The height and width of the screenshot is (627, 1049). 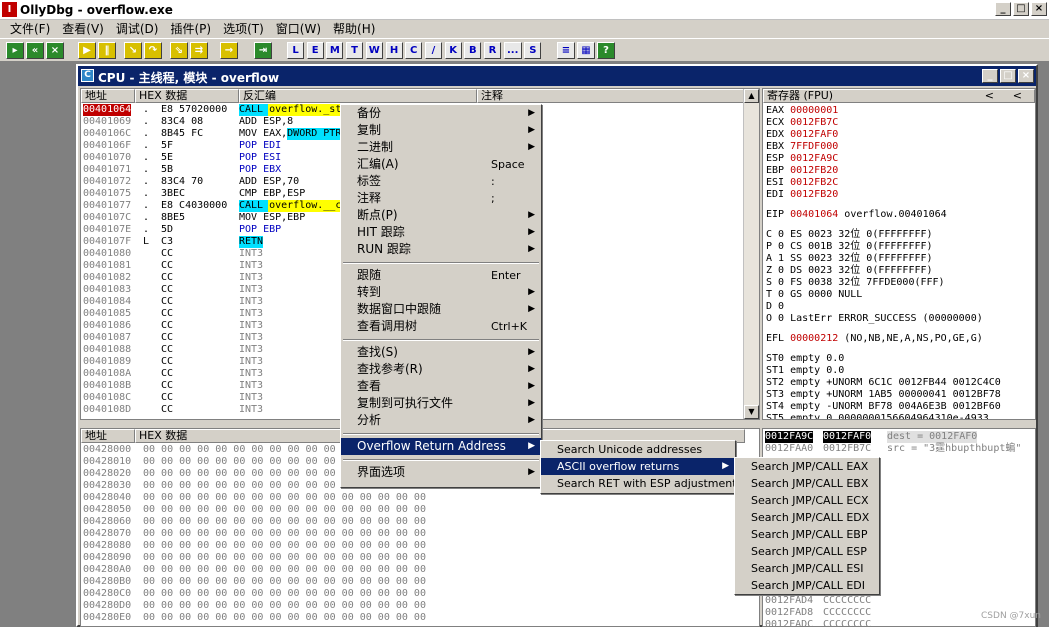 I want to click on context-menu-item: 跟随 Enter, so click(x=441, y=275).